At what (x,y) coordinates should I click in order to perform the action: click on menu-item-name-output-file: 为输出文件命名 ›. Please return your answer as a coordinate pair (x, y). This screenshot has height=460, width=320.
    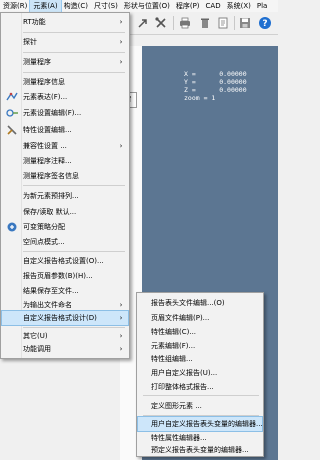
    Looking at the image, I should click on (65, 305).